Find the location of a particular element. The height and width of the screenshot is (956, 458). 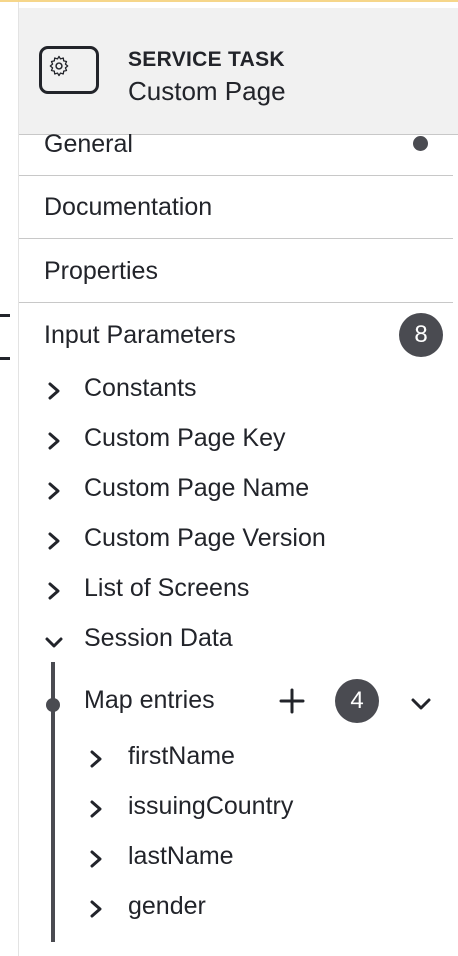

param-item-custom-page-version: Custom Page Version is located at coordinates (244, 540).